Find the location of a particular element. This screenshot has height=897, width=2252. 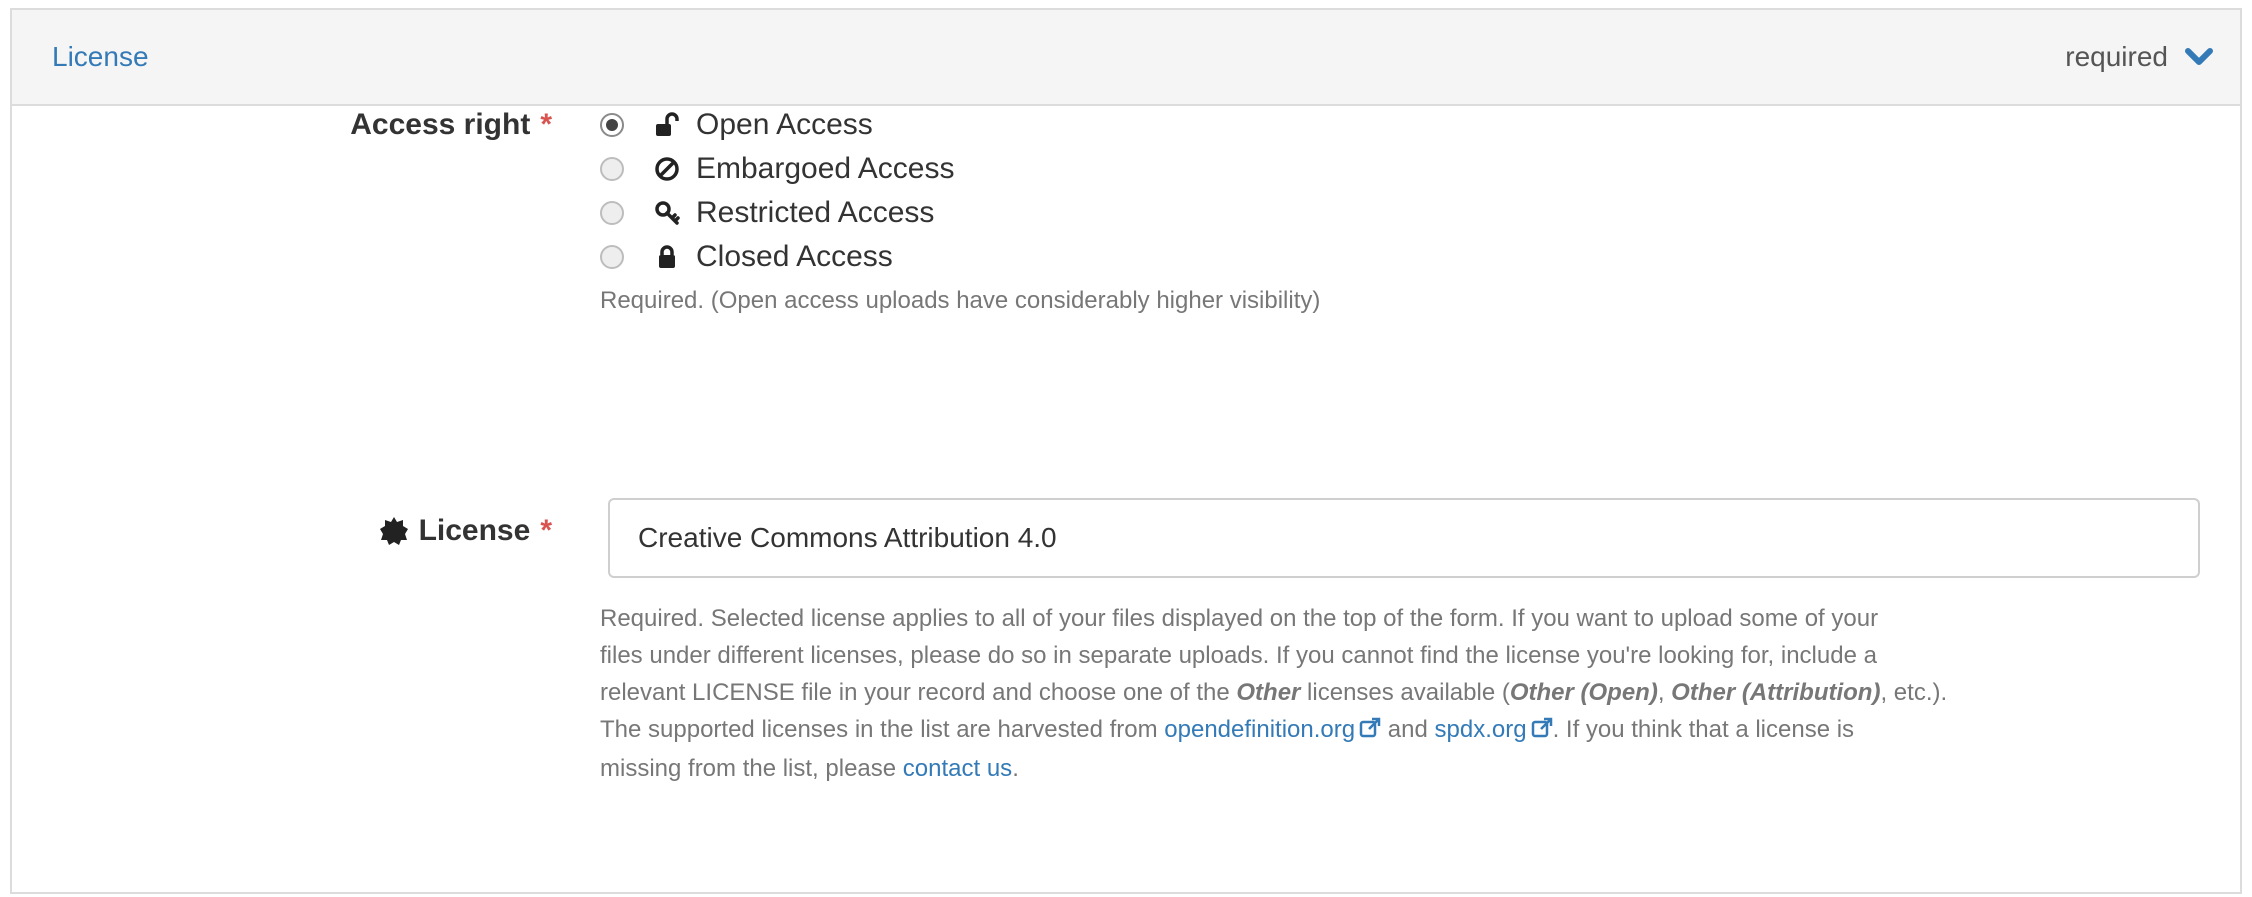

access-right-label-text: Access right is located at coordinates (440, 124).